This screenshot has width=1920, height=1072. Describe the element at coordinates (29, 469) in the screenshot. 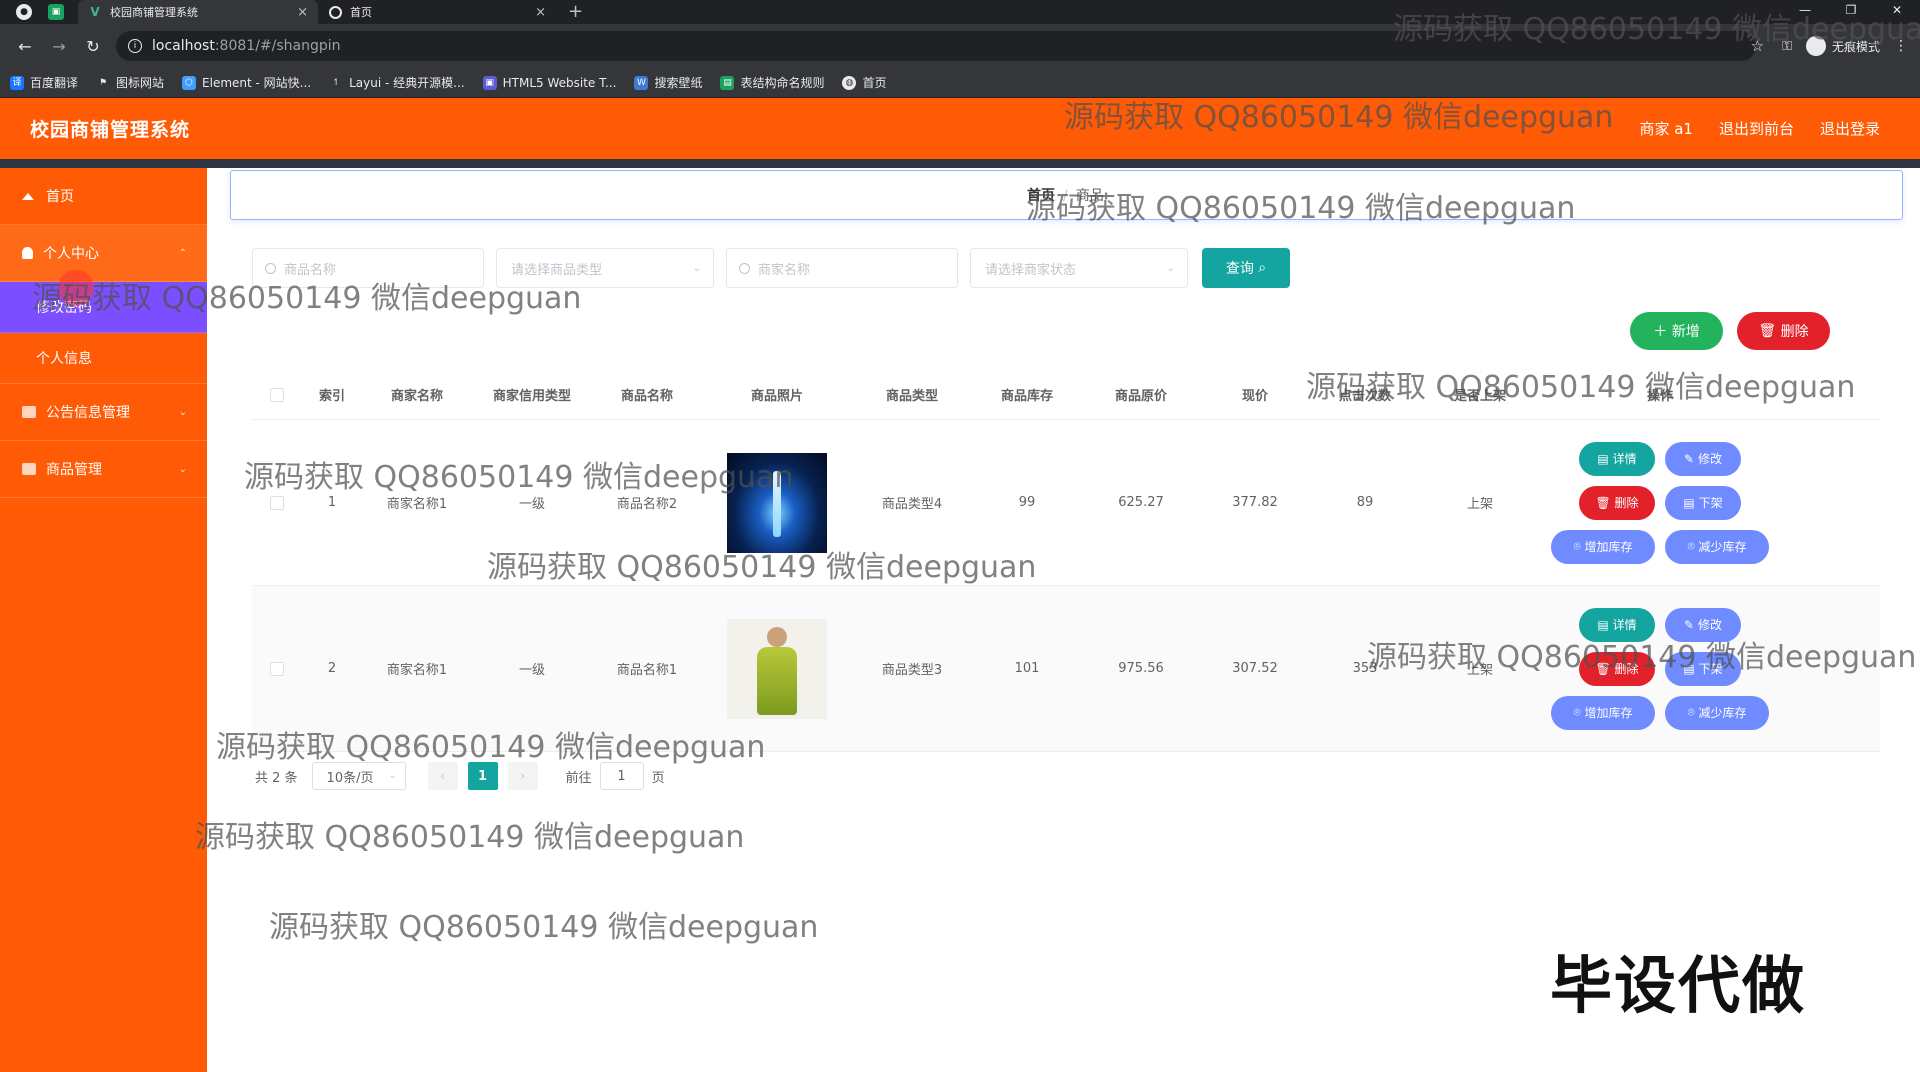

I see `product-icon` at that location.